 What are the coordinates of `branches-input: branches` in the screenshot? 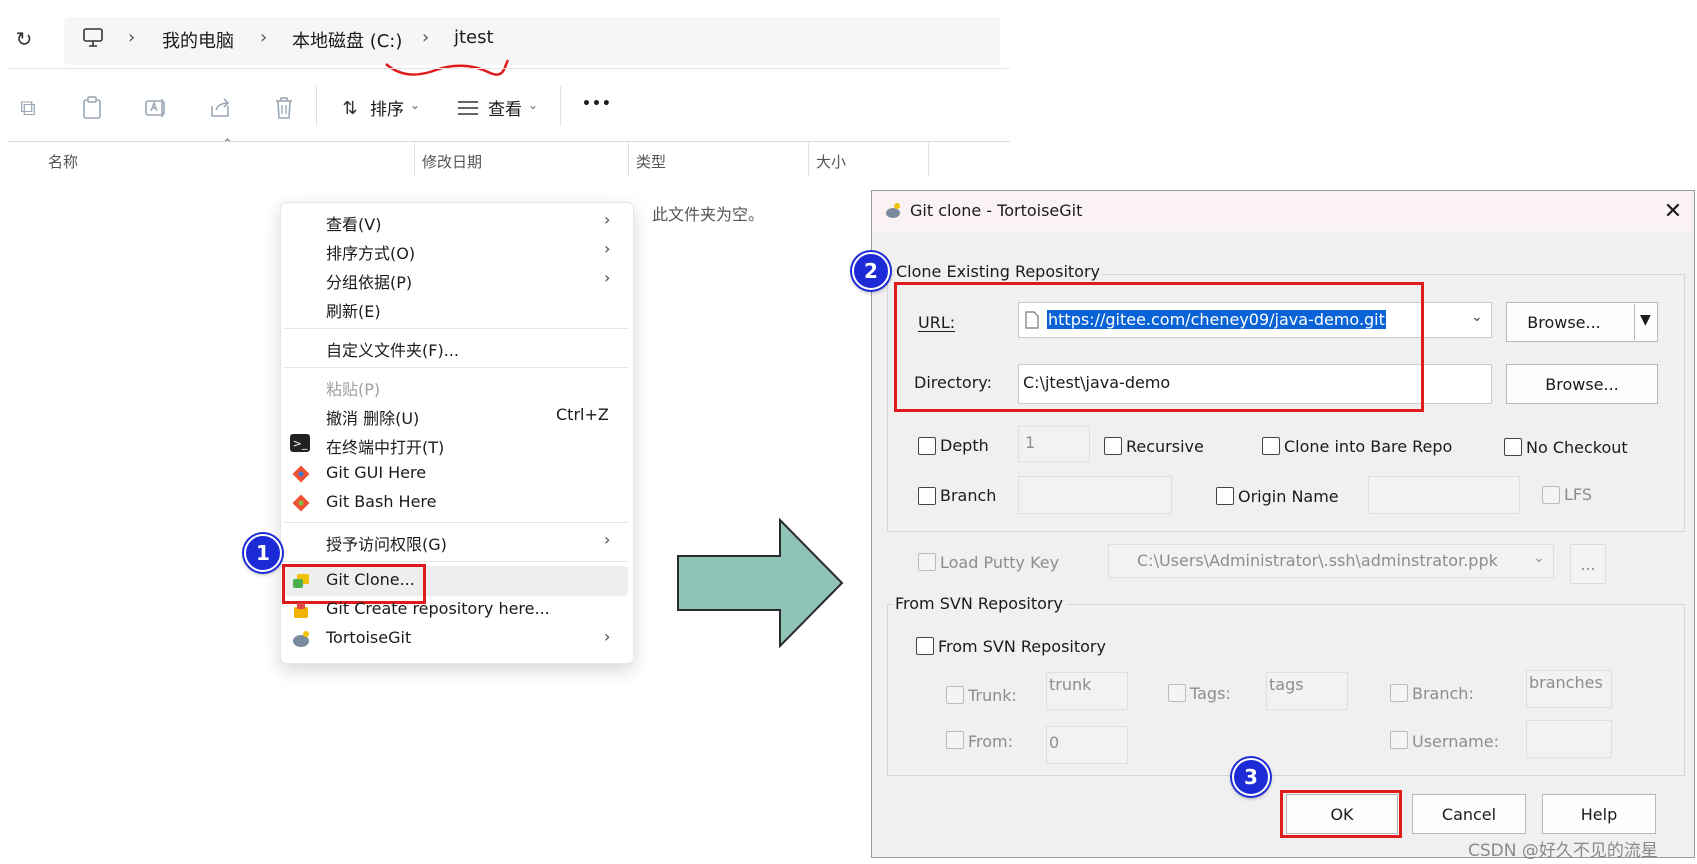 It's located at (1569, 689).